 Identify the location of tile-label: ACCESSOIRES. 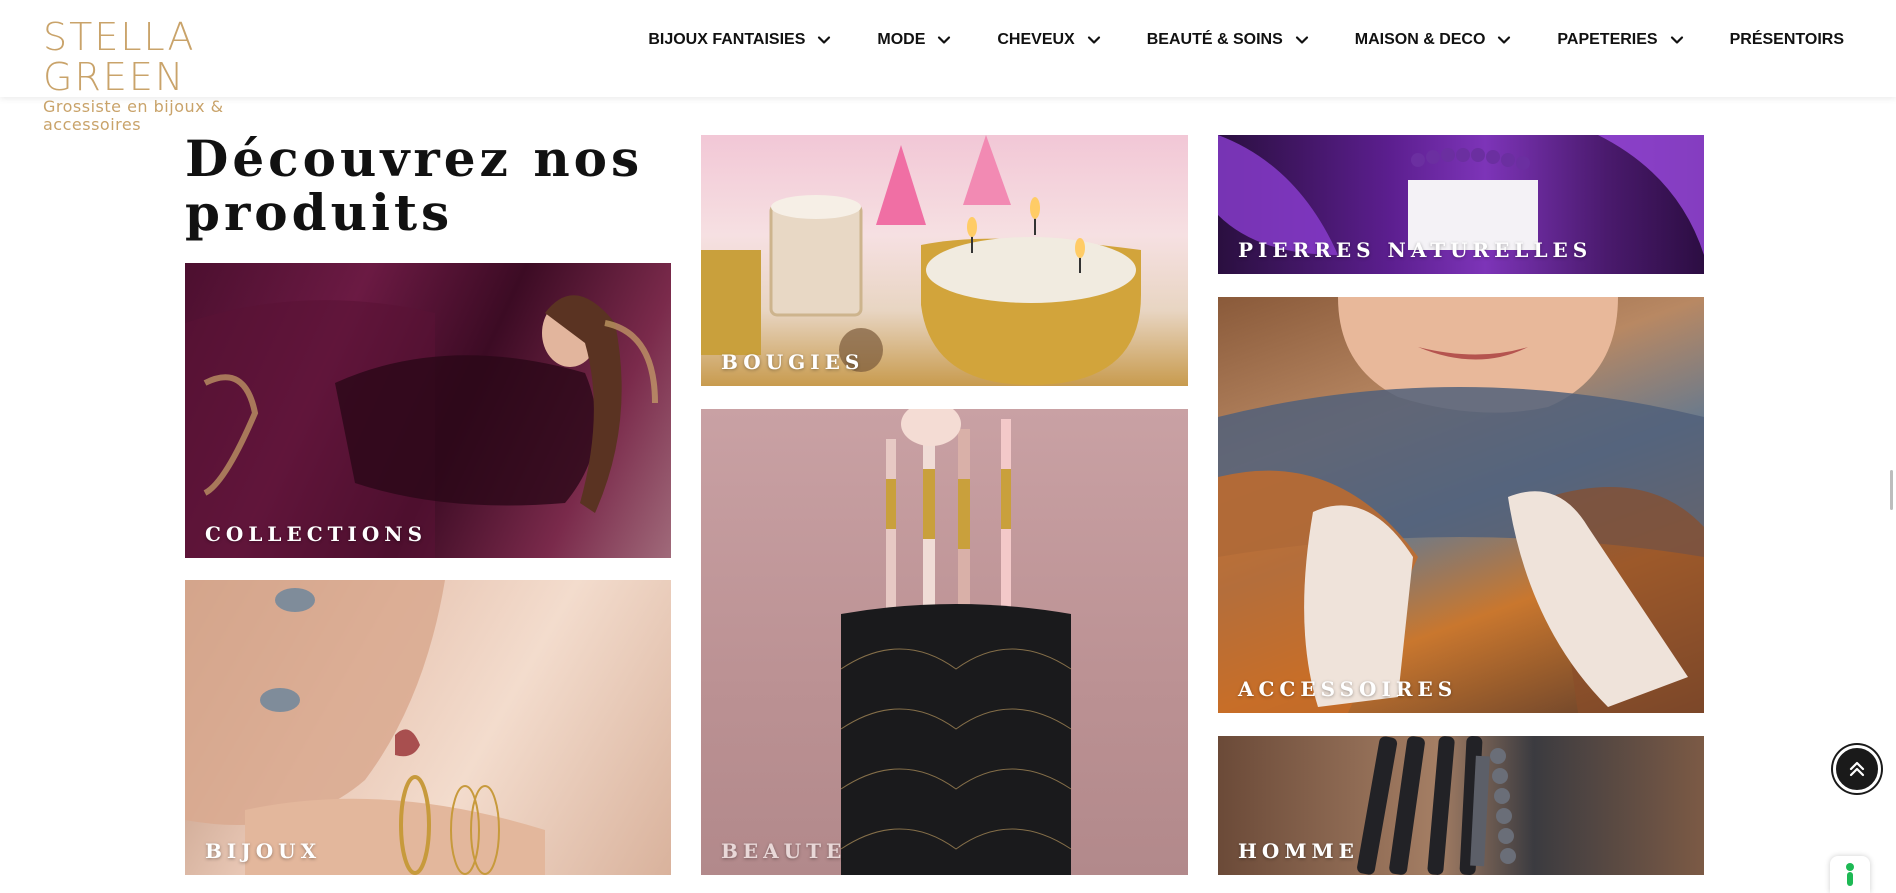
(1348, 689).